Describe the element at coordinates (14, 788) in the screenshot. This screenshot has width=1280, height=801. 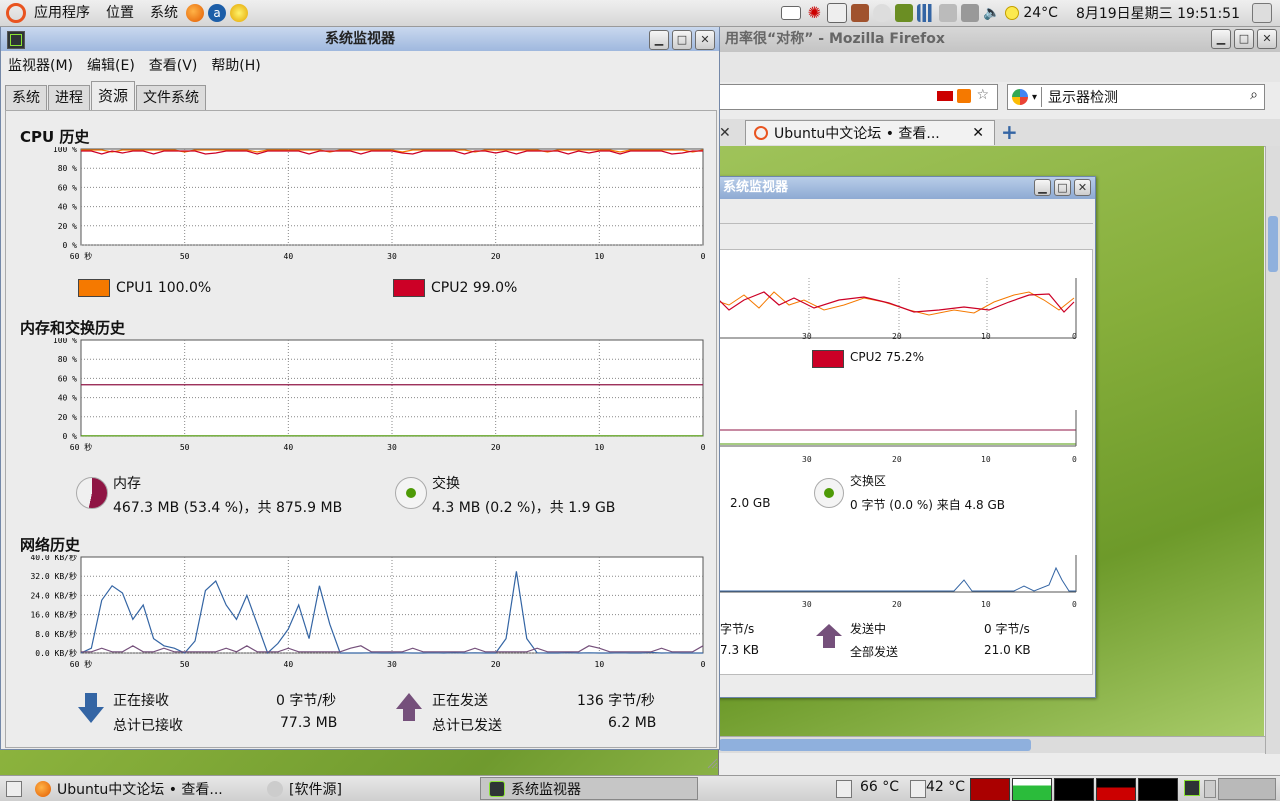
I see `show-desktop-icon` at that location.